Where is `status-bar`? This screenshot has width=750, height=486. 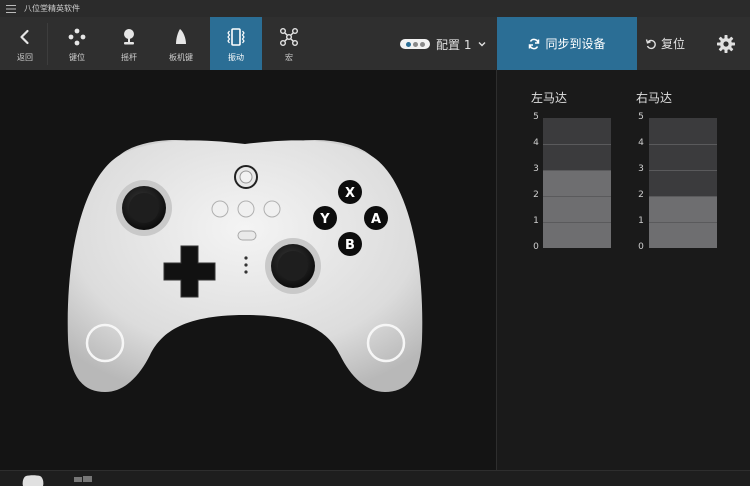
status-bar is located at coordinates (375, 478).